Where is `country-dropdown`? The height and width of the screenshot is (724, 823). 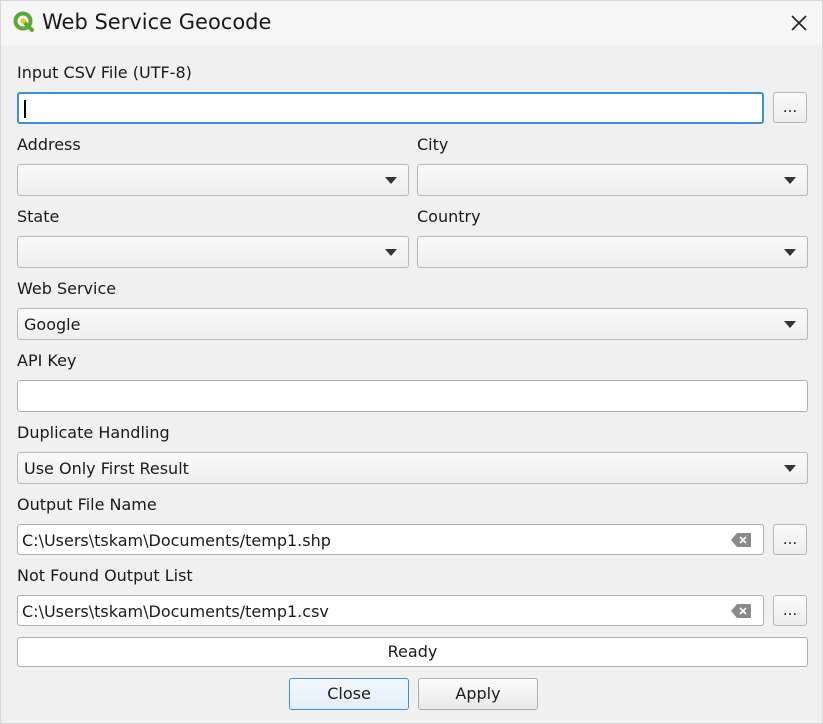 country-dropdown is located at coordinates (612, 252).